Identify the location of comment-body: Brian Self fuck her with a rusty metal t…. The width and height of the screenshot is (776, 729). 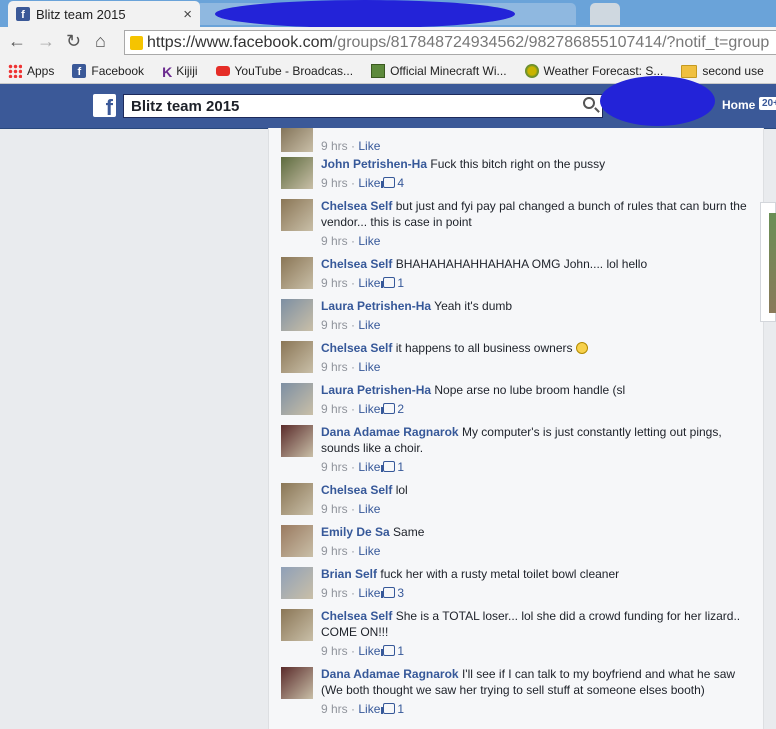
(536, 574).